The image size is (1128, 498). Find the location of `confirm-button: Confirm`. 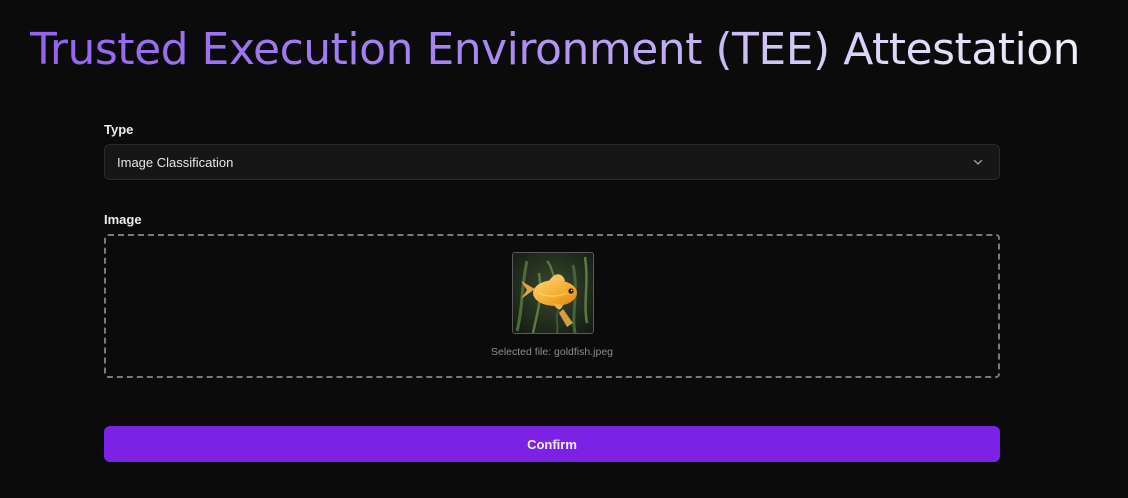

confirm-button: Confirm is located at coordinates (552, 444).